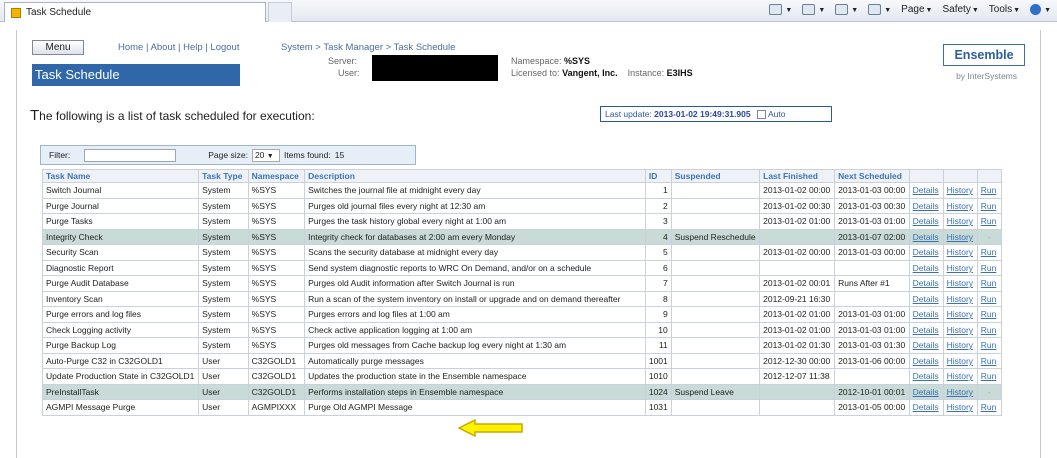  Describe the element at coordinates (658, 360) in the screenshot. I see `id-cell: 1001` at that location.